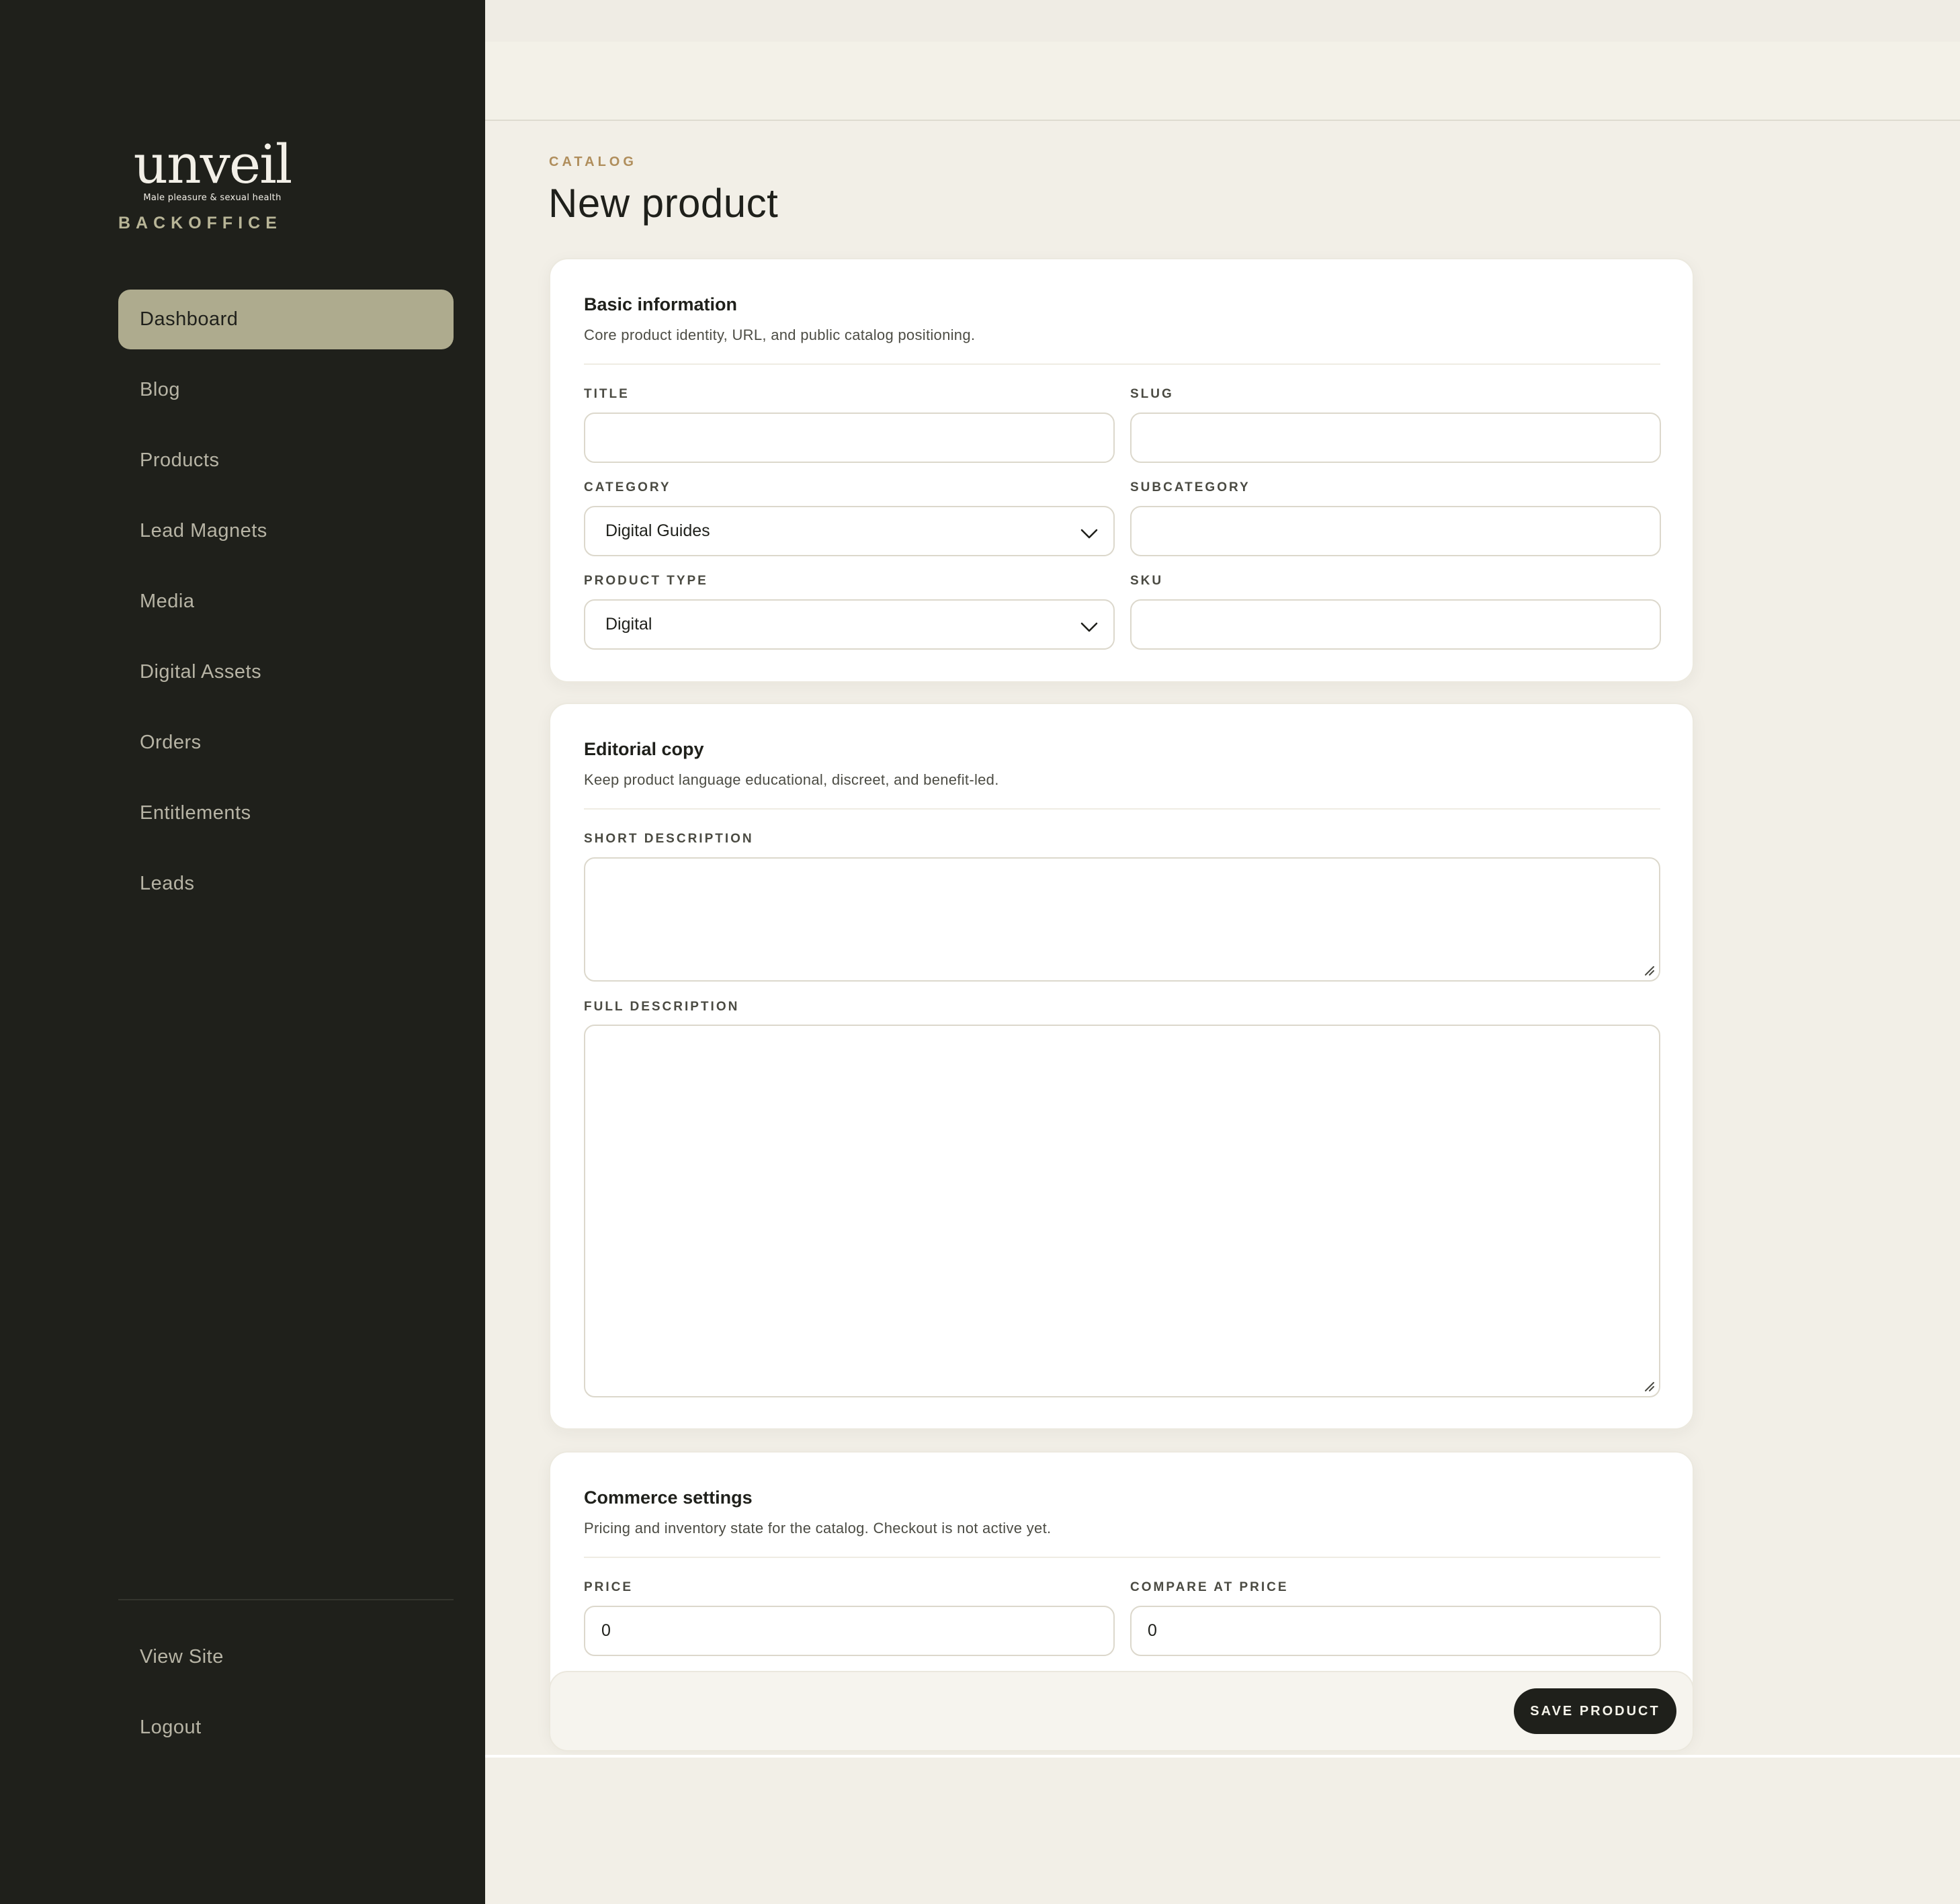 The height and width of the screenshot is (1904, 1960). I want to click on compare-at-price-label: COMPARE AT PRICE, so click(1209, 1587).